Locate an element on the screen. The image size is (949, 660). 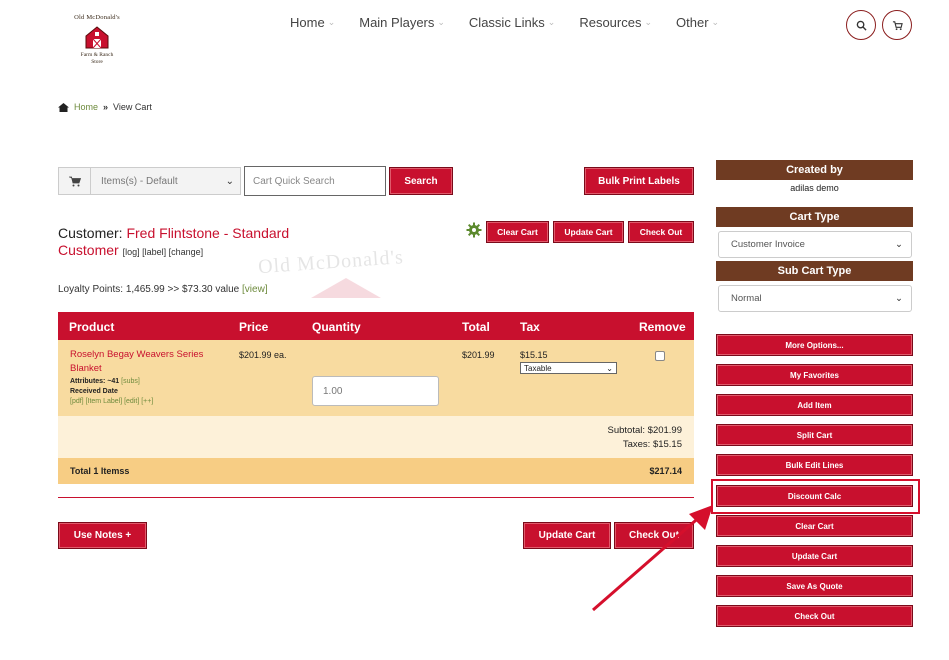
logo-bottom-text: Farm & Ranch Store is located at coordinates (97, 59).